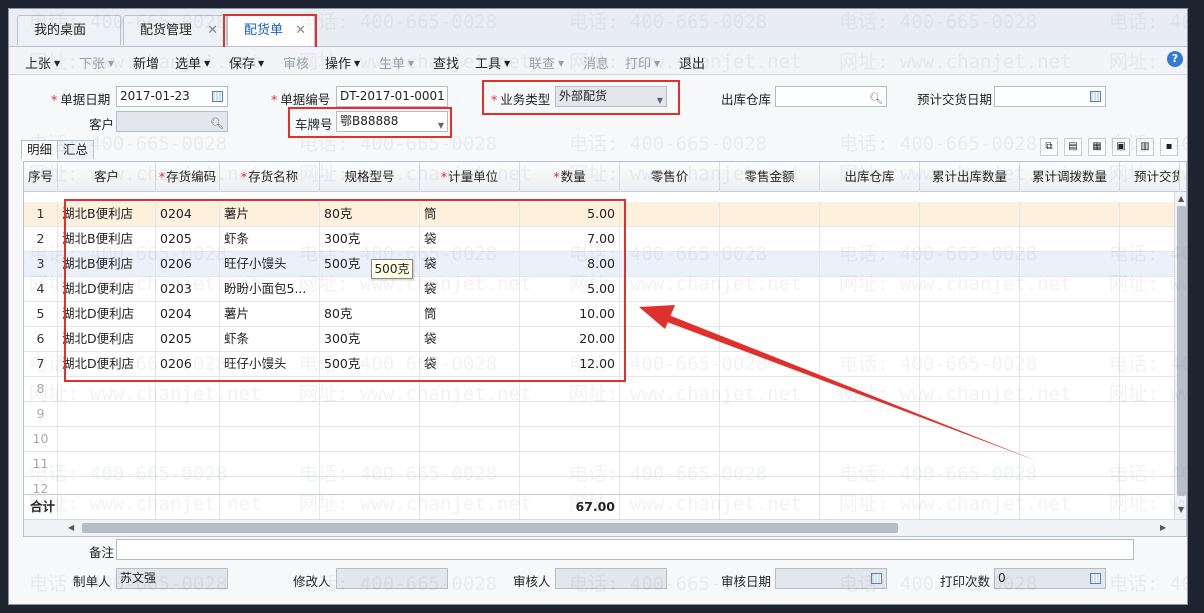 The height and width of the screenshot is (613, 1204). What do you see at coordinates (76, 149) in the screenshot?
I see `tab-summary: 汇总` at bounding box center [76, 149].